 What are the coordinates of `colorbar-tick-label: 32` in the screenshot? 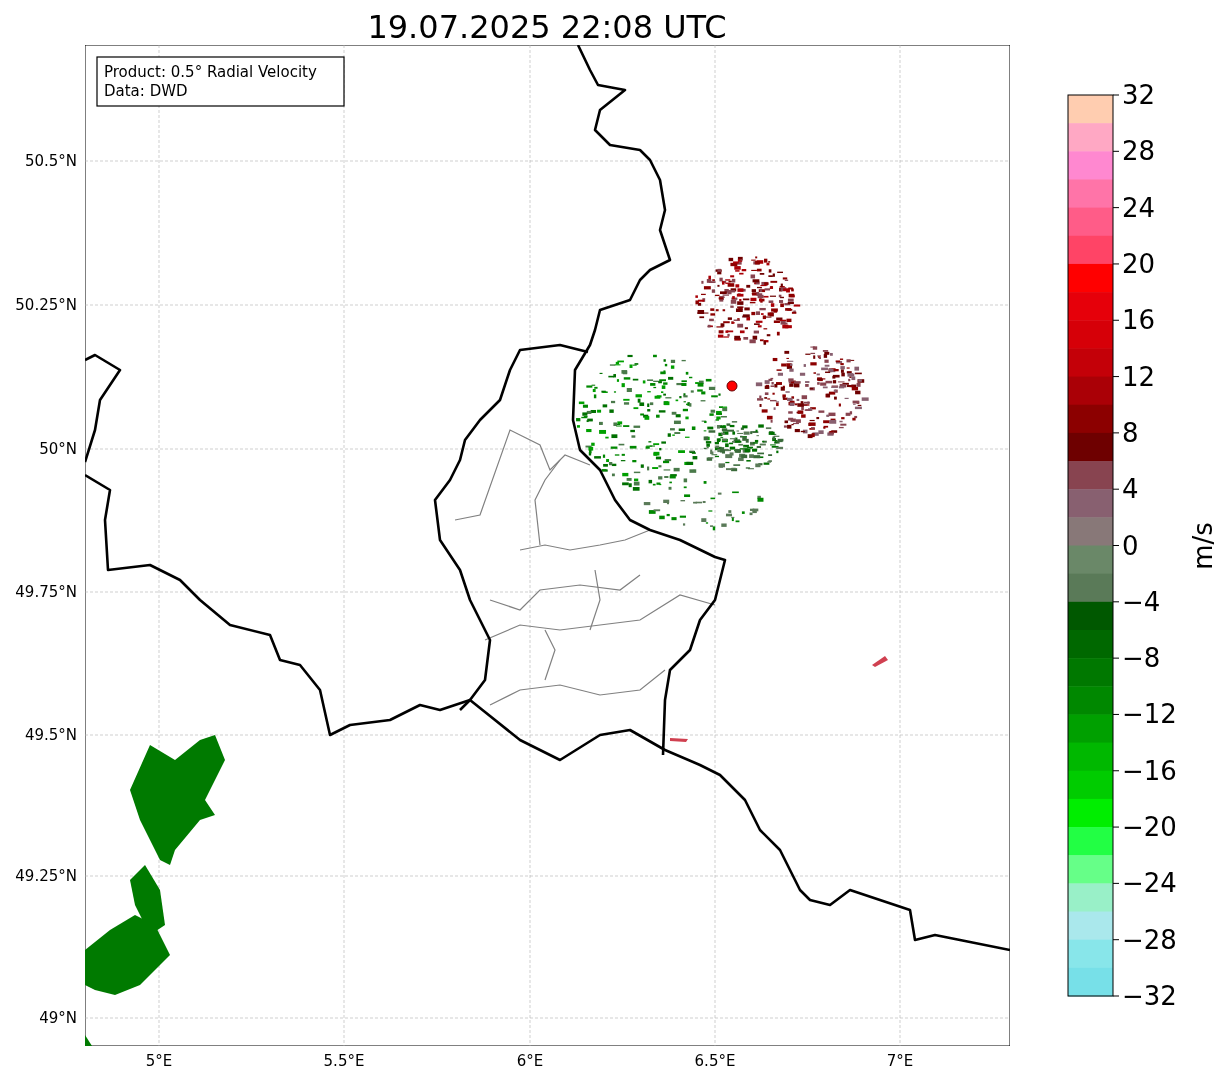 It's located at (1139, 95).